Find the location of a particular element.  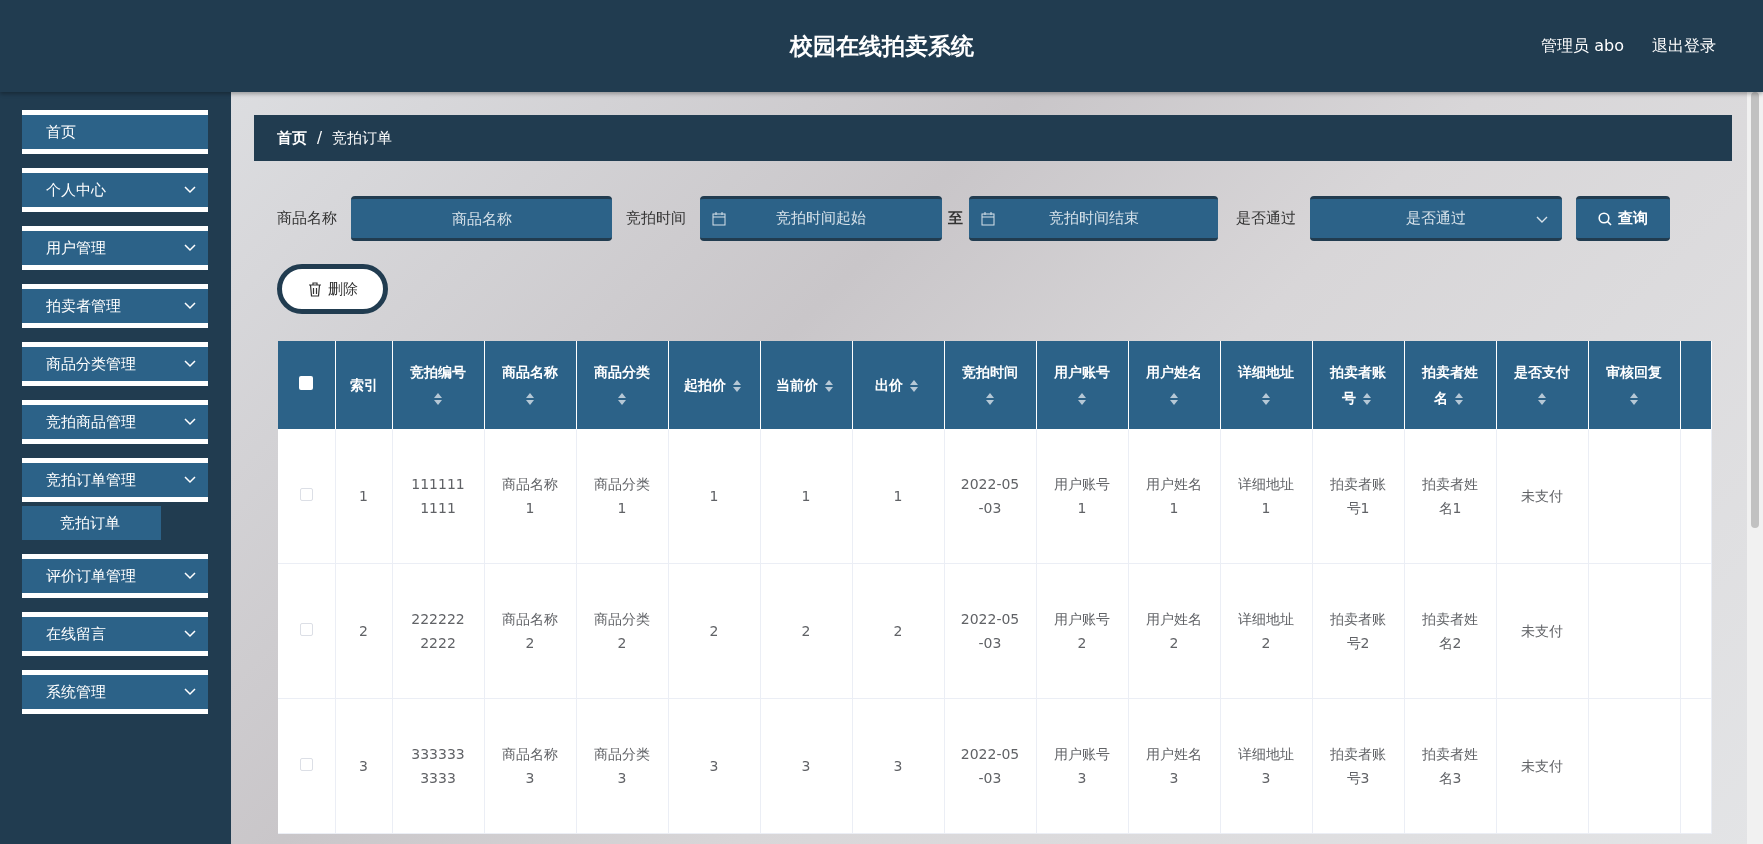

table-cell: 拍卖者姓名2 is located at coordinates (1450, 631).